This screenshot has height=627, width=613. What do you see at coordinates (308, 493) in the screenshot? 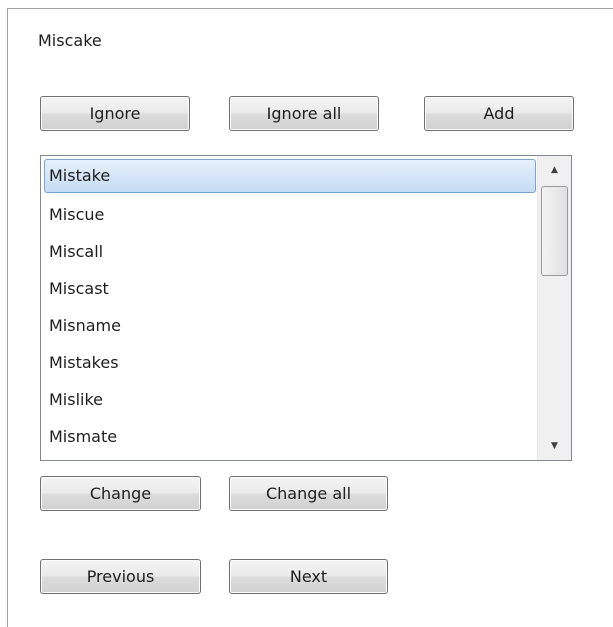
I see `change-all-button: Change all` at bounding box center [308, 493].